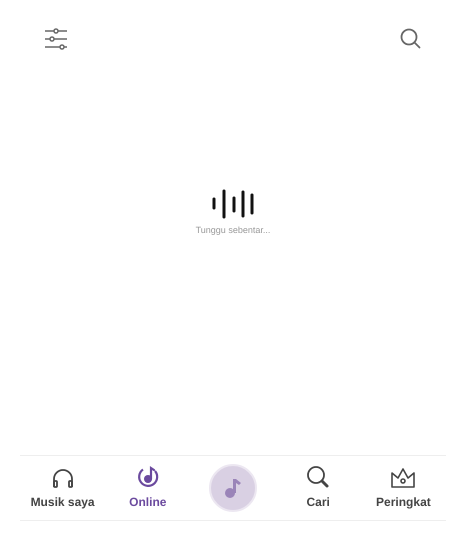 Image resolution: width=466 pixels, height=543 pixels. I want to click on player-button, so click(232, 488).